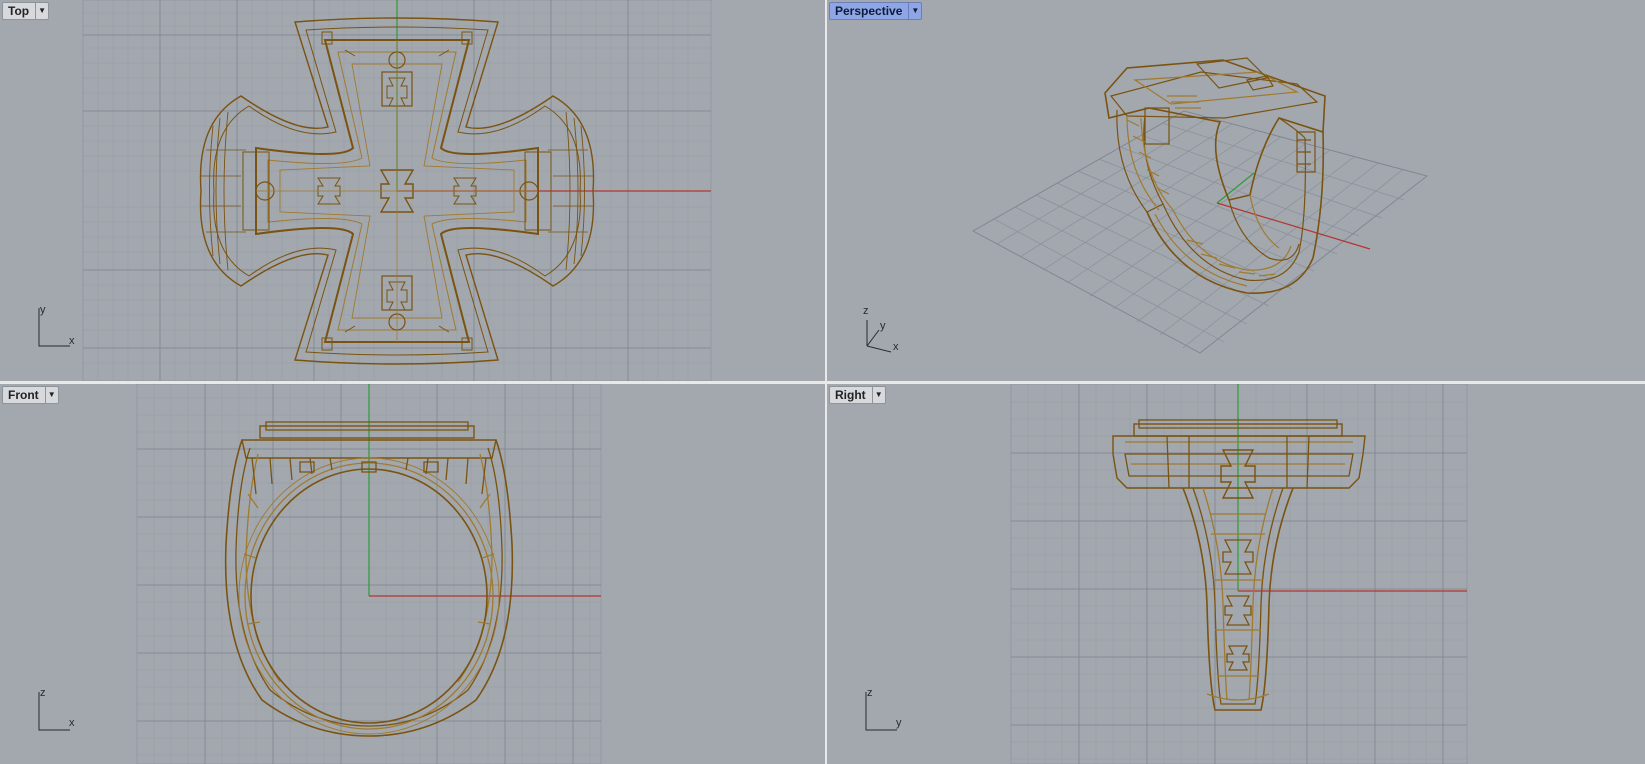  I want to click on viewport-tab-front: Front ▼, so click(30, 395).